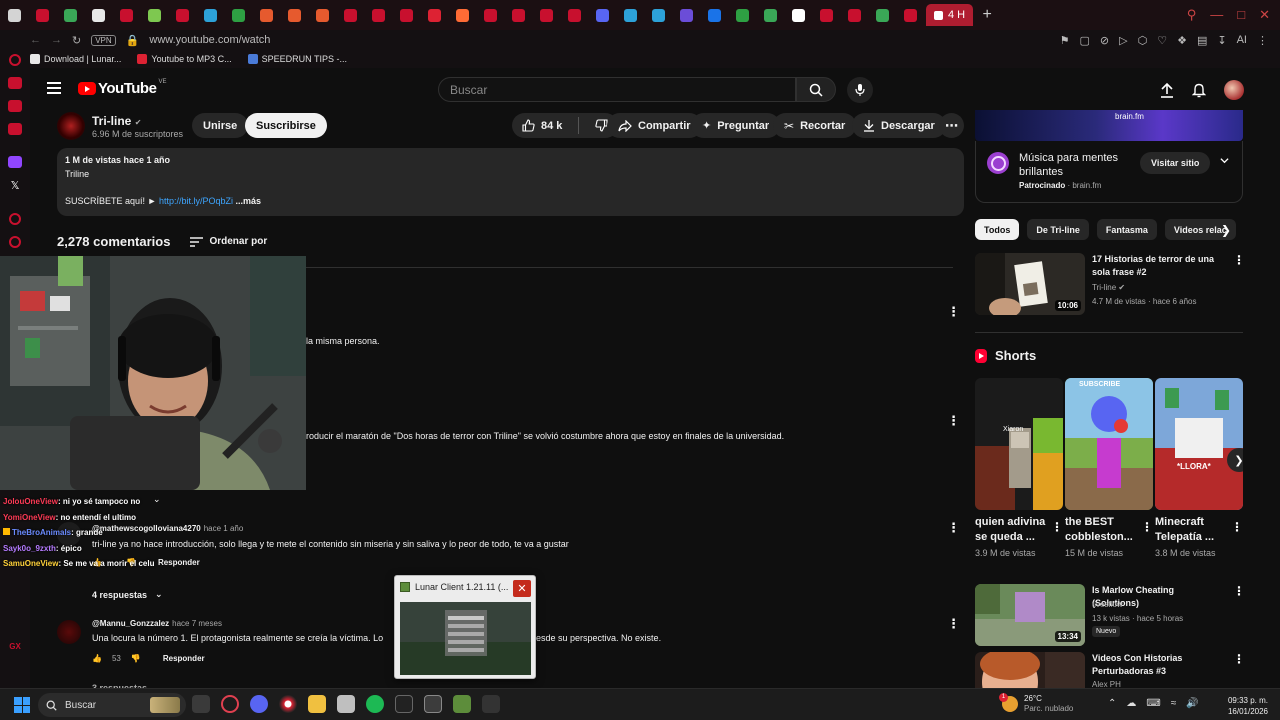  What do you see at coordinates (1216, 15) in the screenshot?
I see `minimize-button: —` at bounding box center [1216, 15].